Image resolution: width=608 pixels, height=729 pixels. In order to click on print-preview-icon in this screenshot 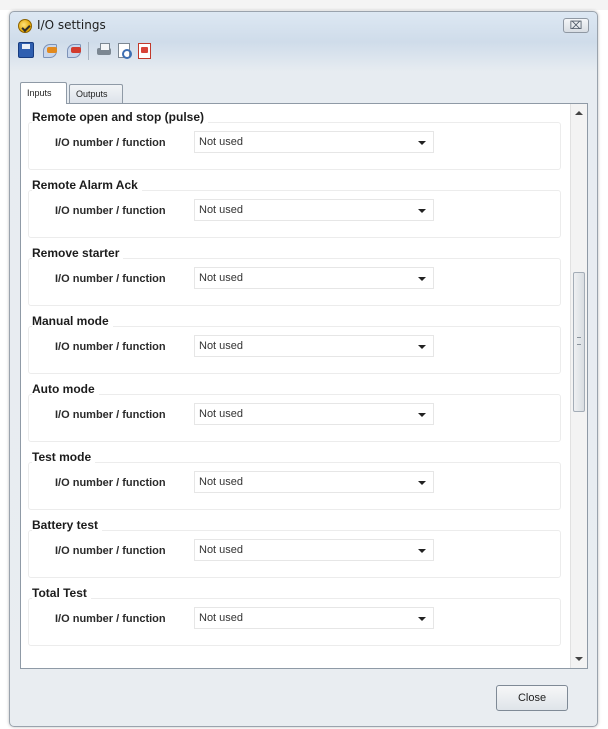, I will do `click(124, 50)`.